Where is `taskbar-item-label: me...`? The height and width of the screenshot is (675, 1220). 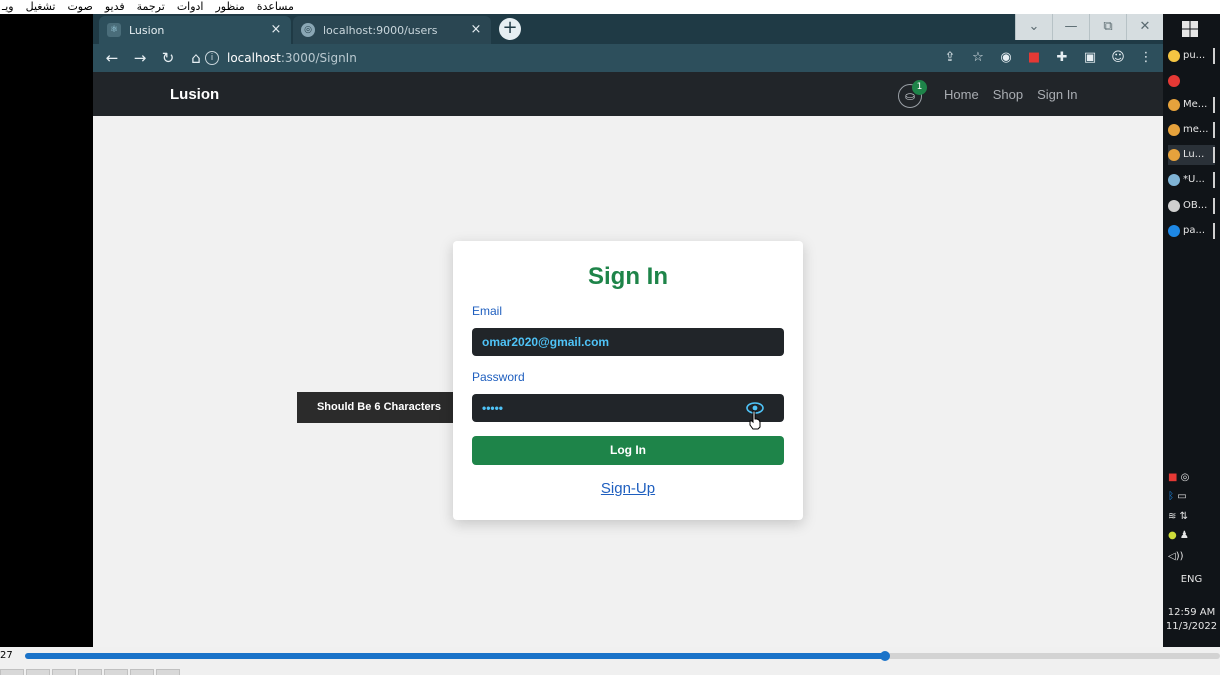 taskbar-item-label: me... is located at coordinates (1196, 129).